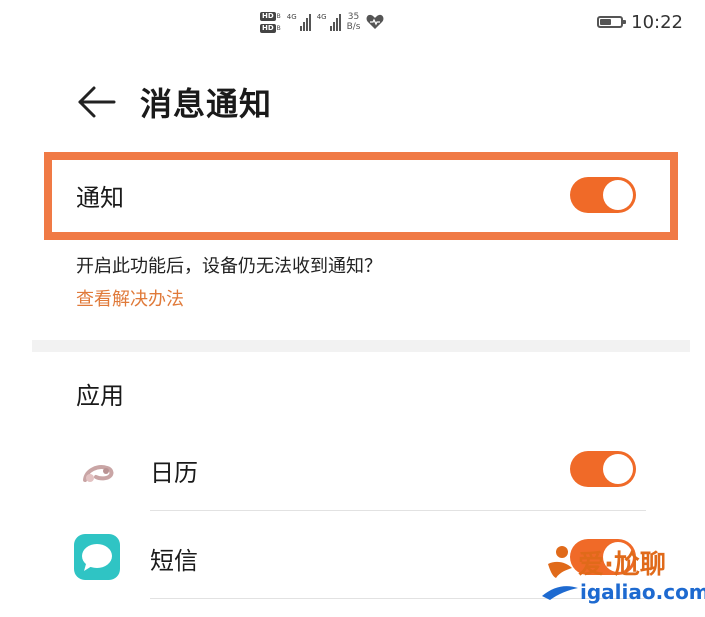  I want to click on notification-label: 通知, so click(100, 198).